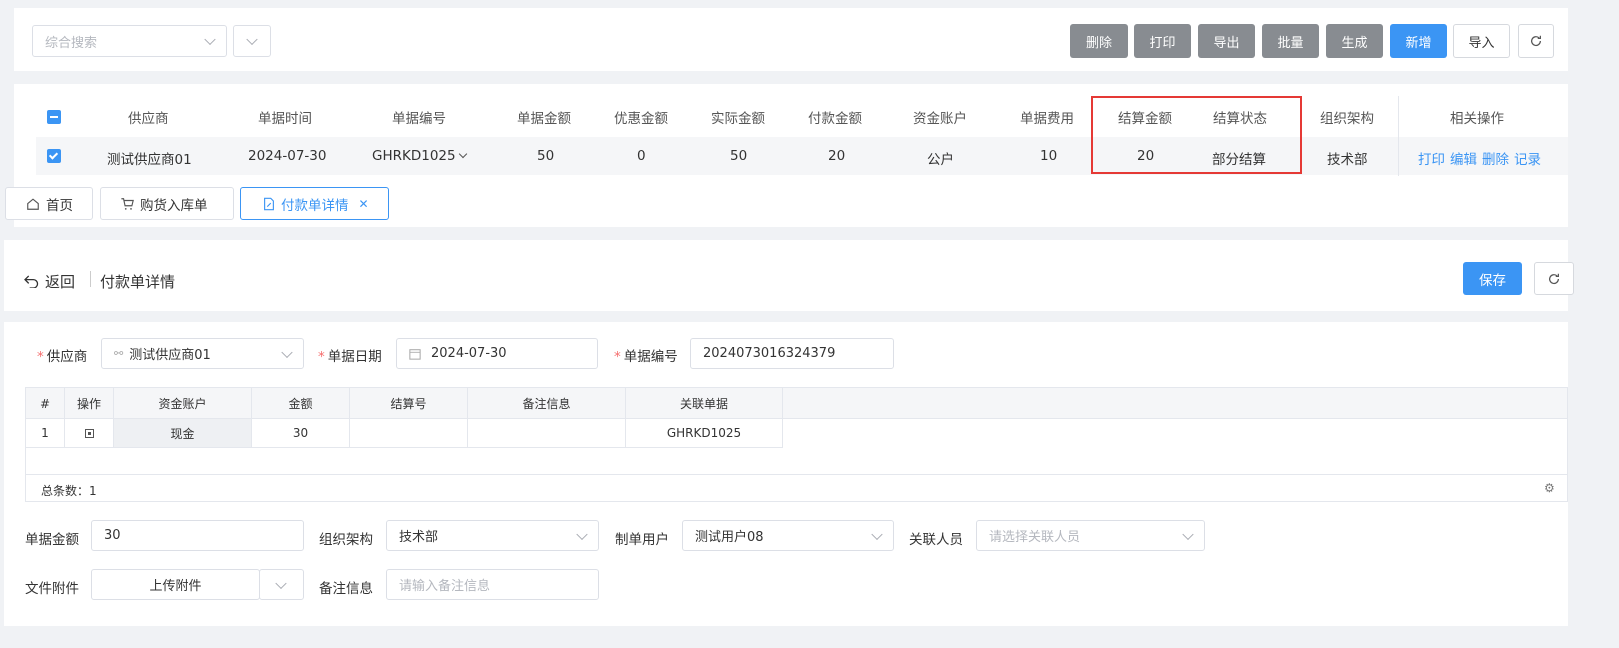 Image resolution: width=1619 pixels, height=648 pixels. Describe the element at coordinates (350, 357) in the screenshot. I see `date-label: * 单据日期` at that location.